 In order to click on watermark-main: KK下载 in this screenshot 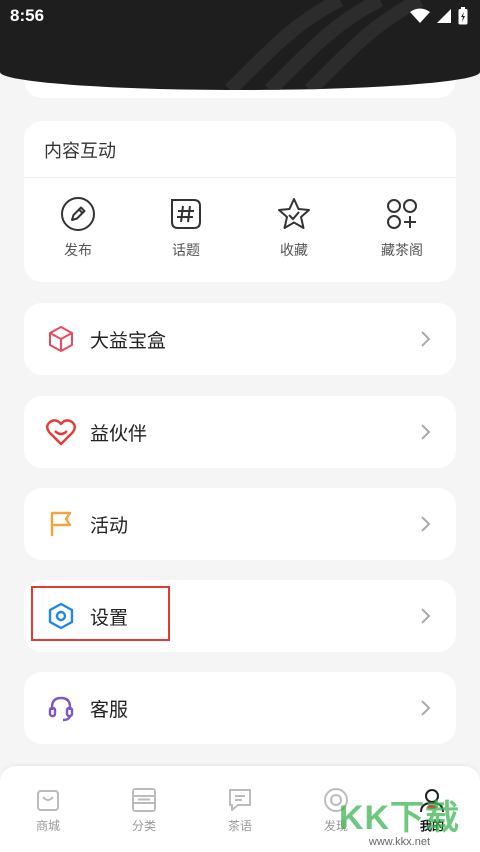, I will do `click(399, 818)`.